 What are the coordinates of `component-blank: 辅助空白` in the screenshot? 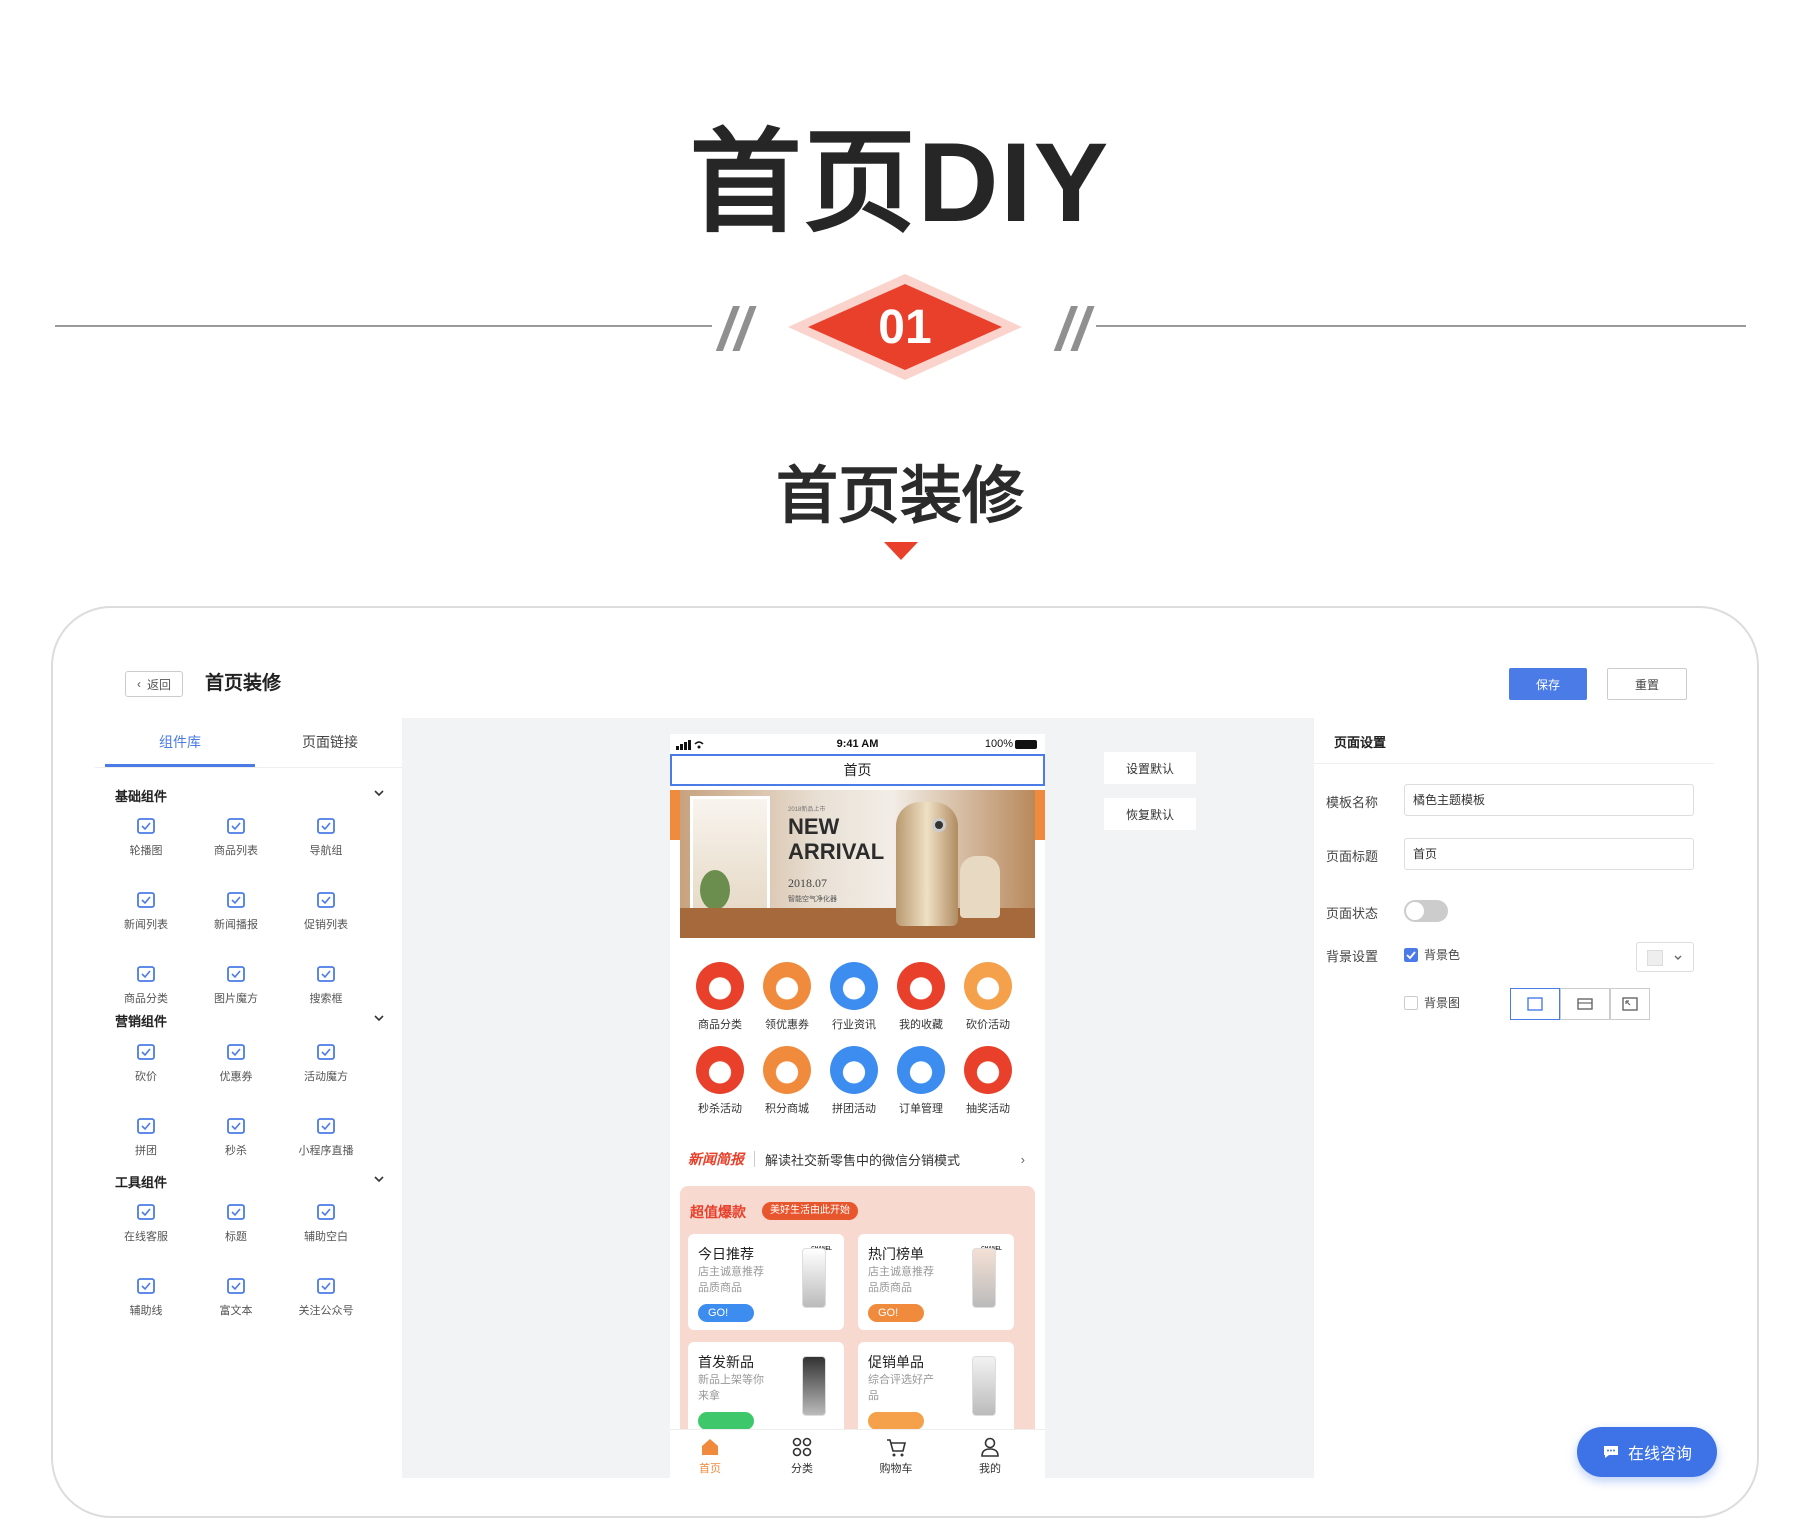 It's located at (326, 1230).